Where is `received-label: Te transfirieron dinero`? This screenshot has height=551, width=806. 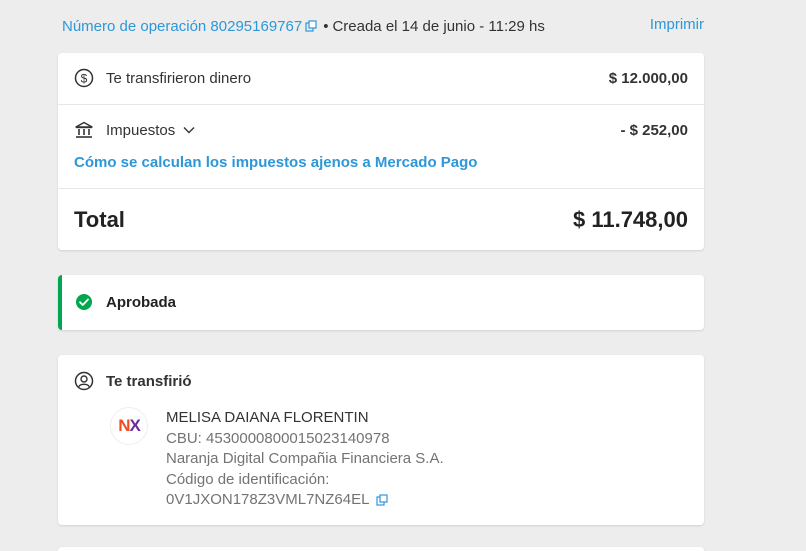
received-label: Te transfirieron dinero is located at coordinates (179, 78).